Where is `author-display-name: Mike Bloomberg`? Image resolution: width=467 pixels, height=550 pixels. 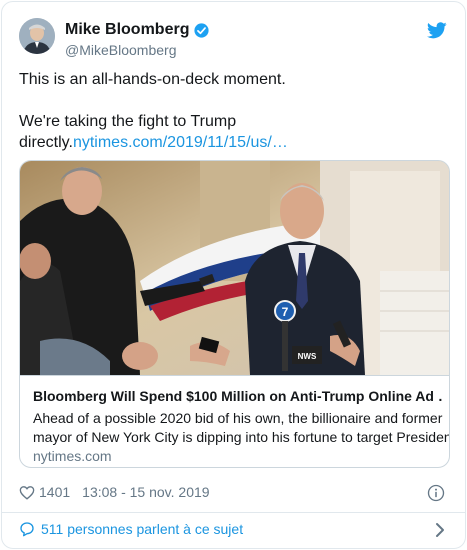 author-display-name: Mike Bloomberg is located at coordinates (137, 30).